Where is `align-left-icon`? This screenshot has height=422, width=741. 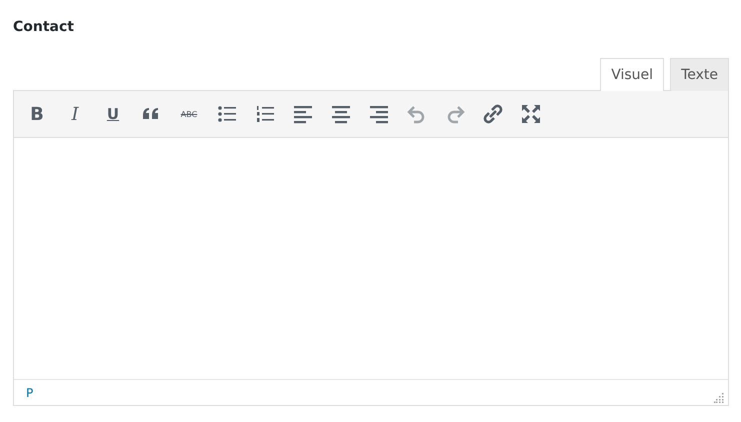 align-left-icon is located at coordinates (303, 114).